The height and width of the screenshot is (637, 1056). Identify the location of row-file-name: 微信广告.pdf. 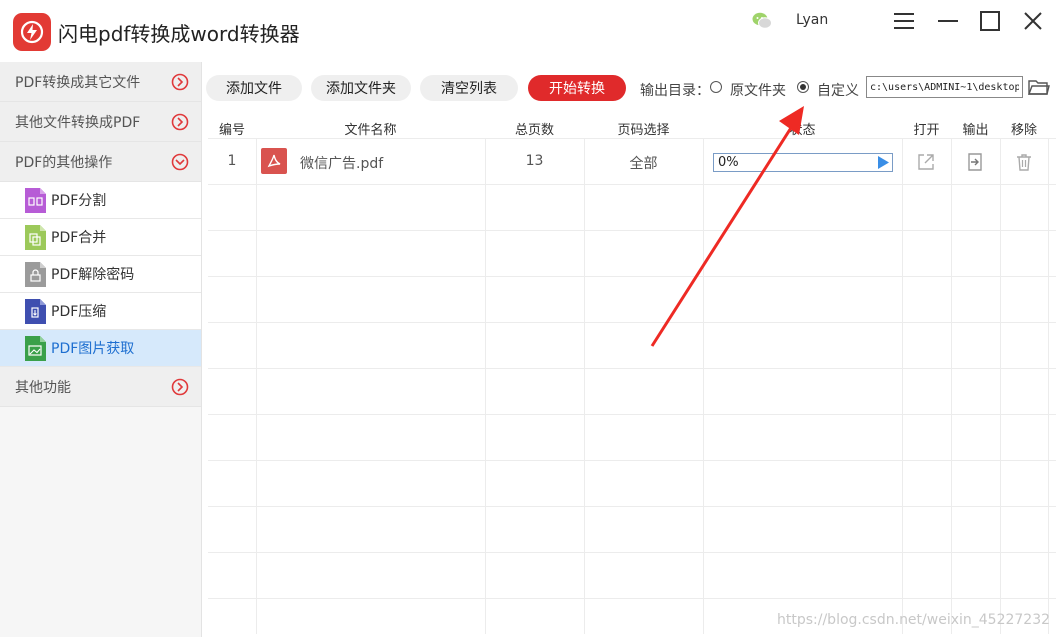
(342, 164).